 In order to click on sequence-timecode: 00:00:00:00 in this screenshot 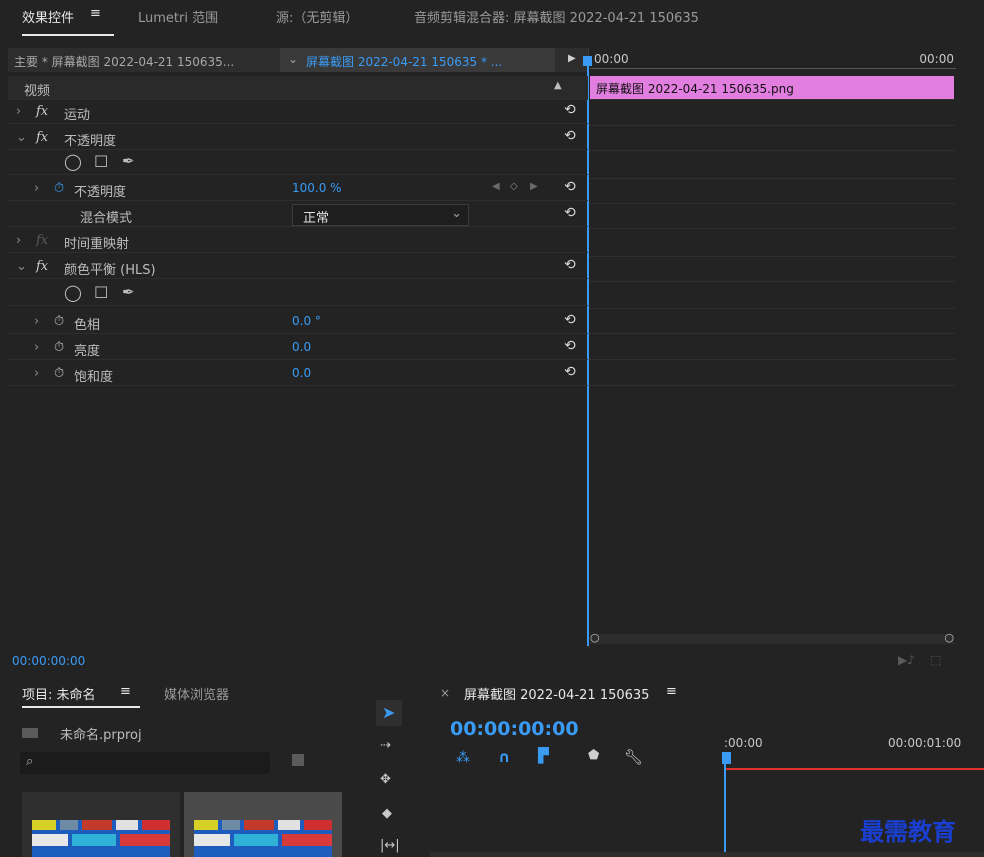, I will do `click(514, 729)`.